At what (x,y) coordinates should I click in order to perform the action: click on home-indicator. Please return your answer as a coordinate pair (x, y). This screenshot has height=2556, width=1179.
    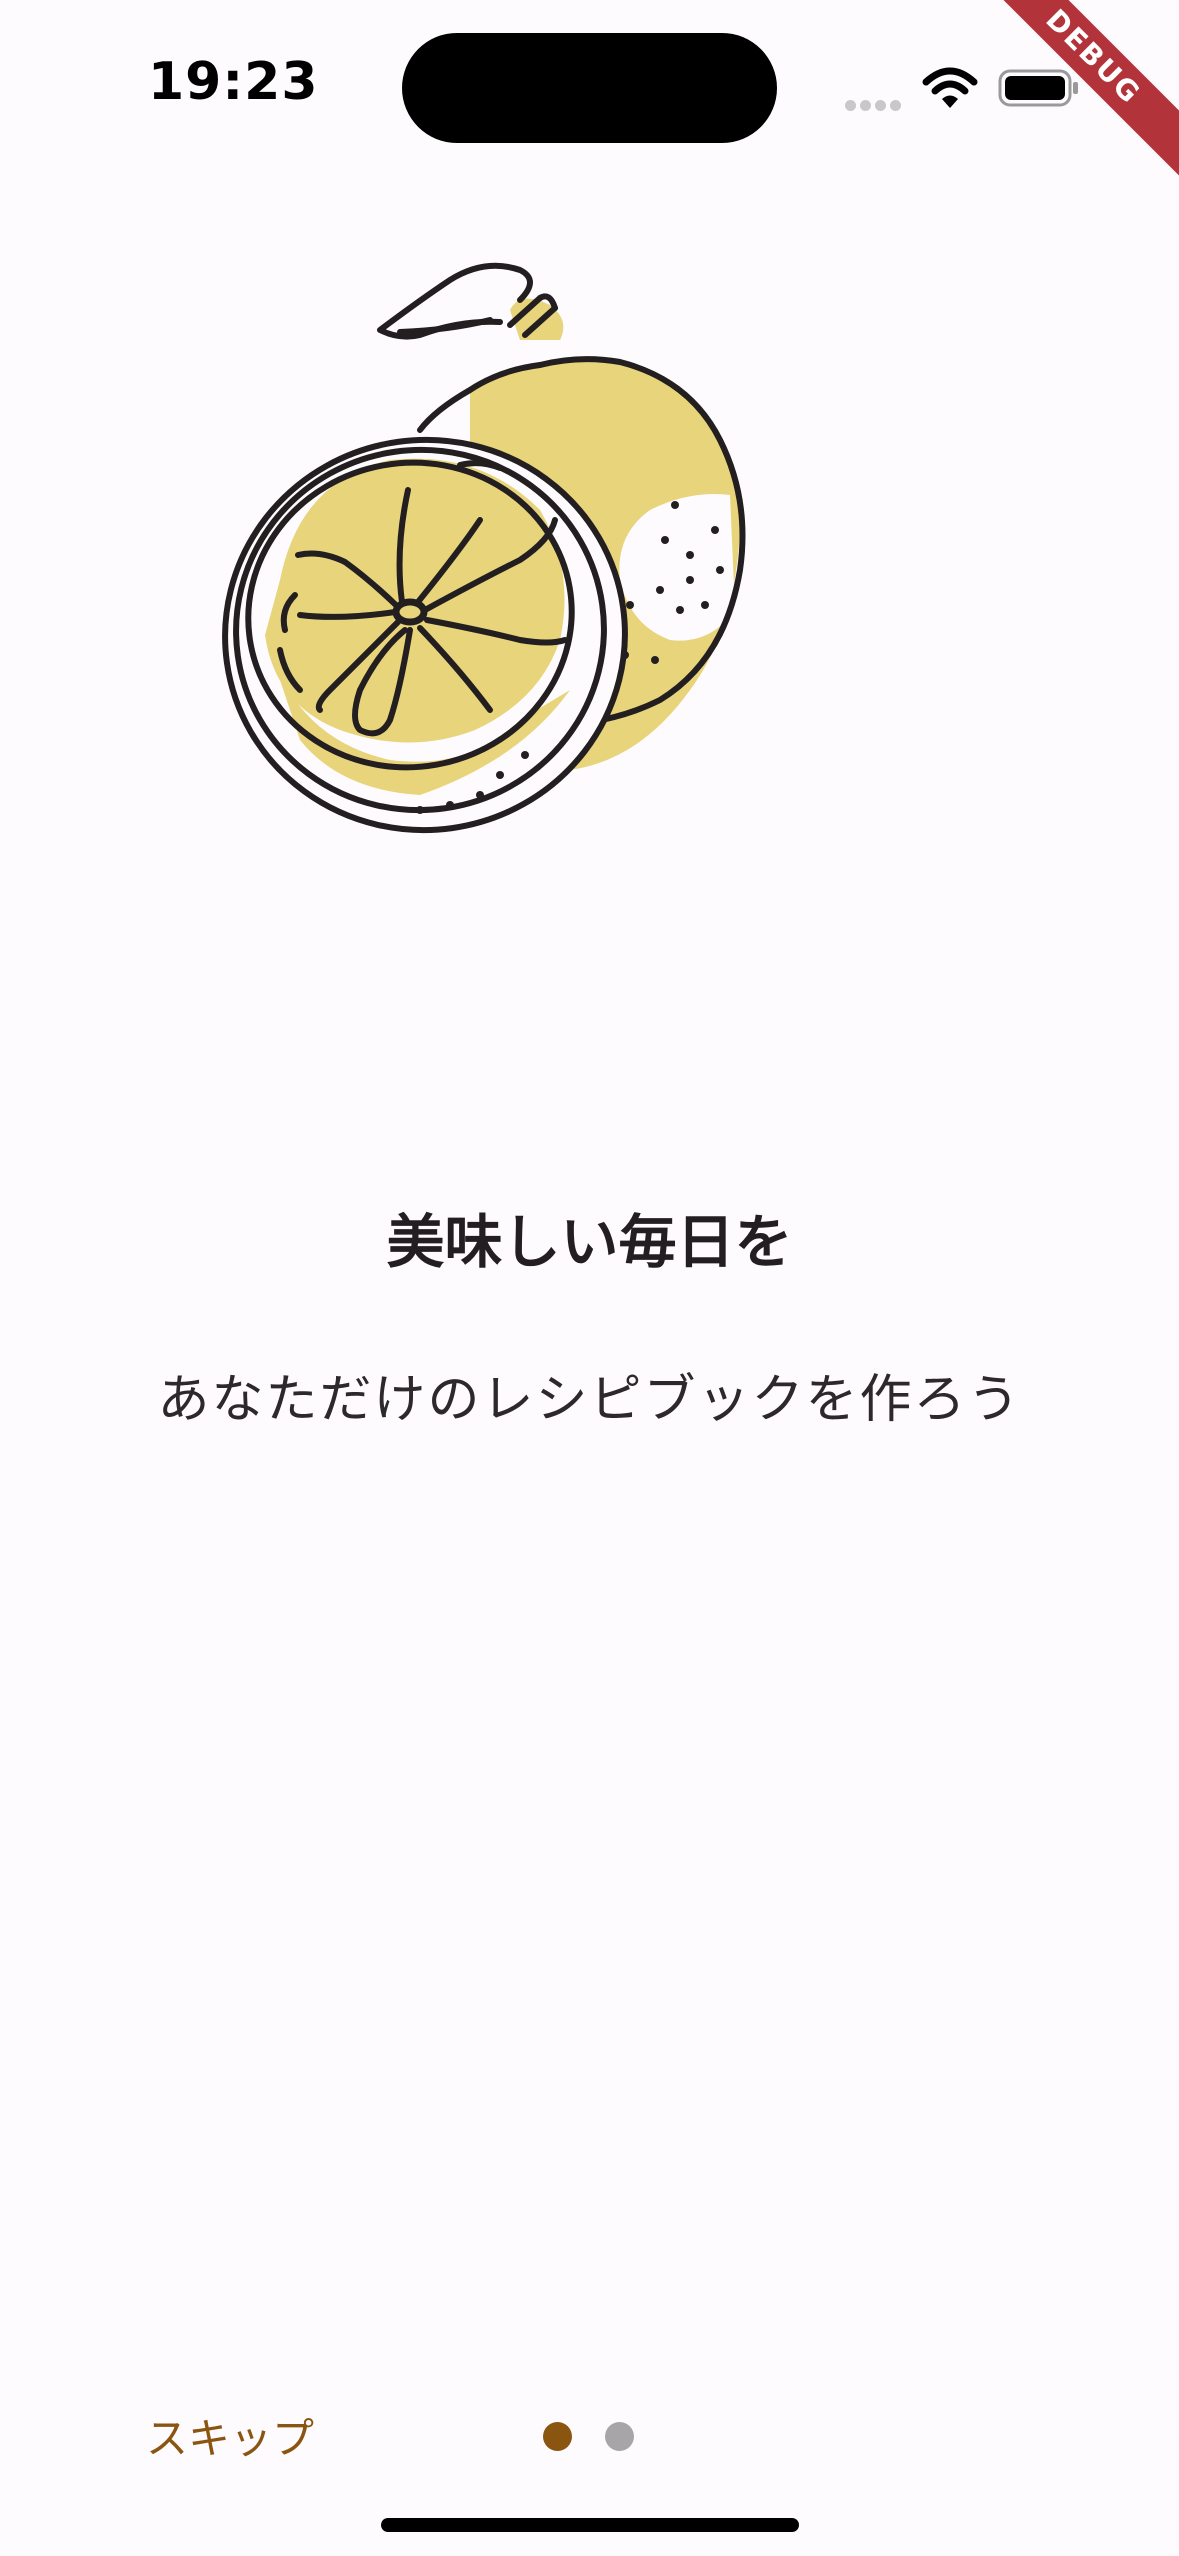
    Looking at the image, I should click on (590, 2525).